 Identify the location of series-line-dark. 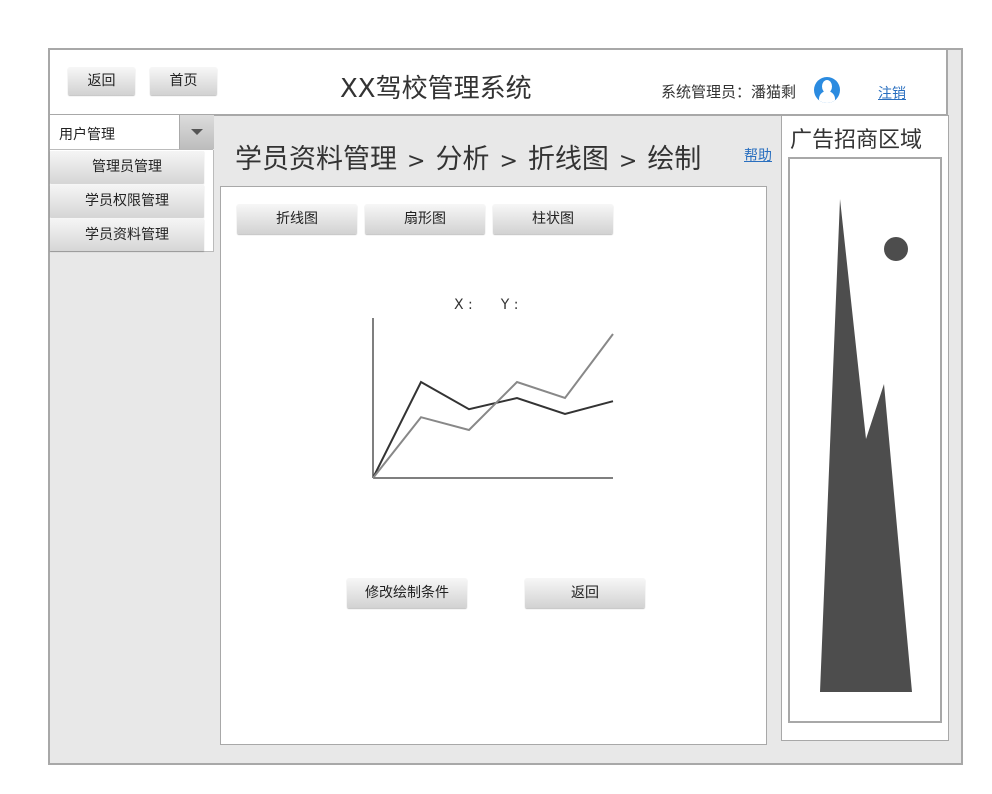
(493, 429).